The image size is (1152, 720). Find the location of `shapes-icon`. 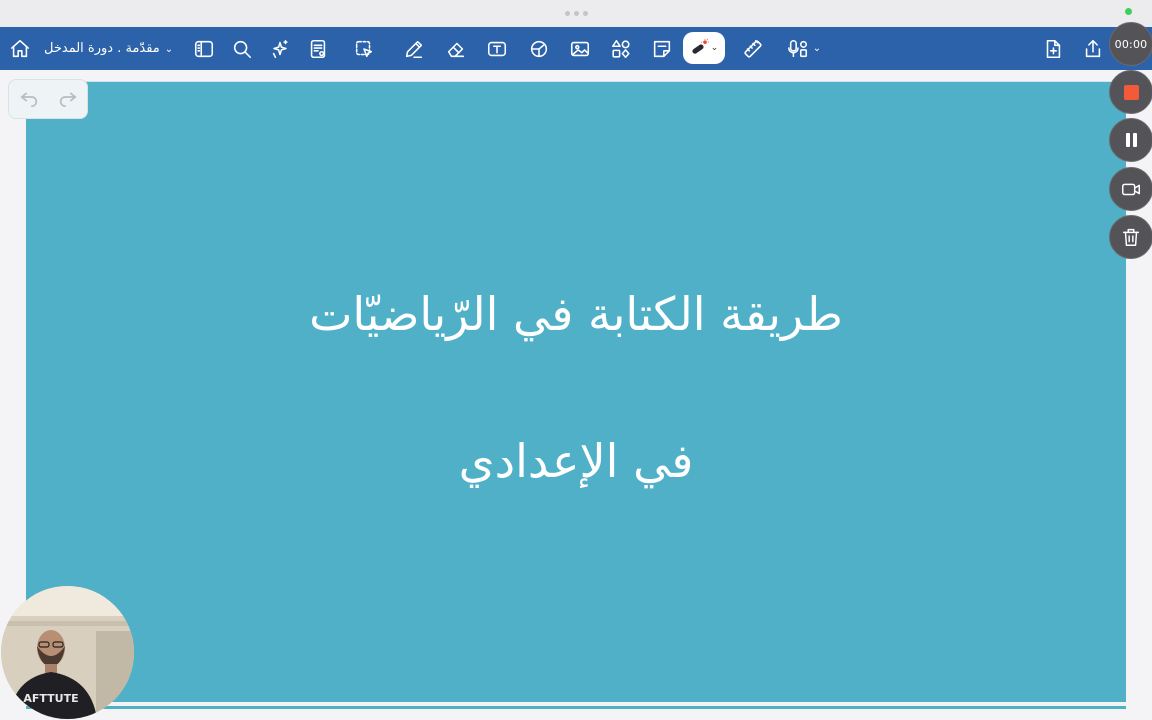

shapes-icon is located at coordinates (539, 48).